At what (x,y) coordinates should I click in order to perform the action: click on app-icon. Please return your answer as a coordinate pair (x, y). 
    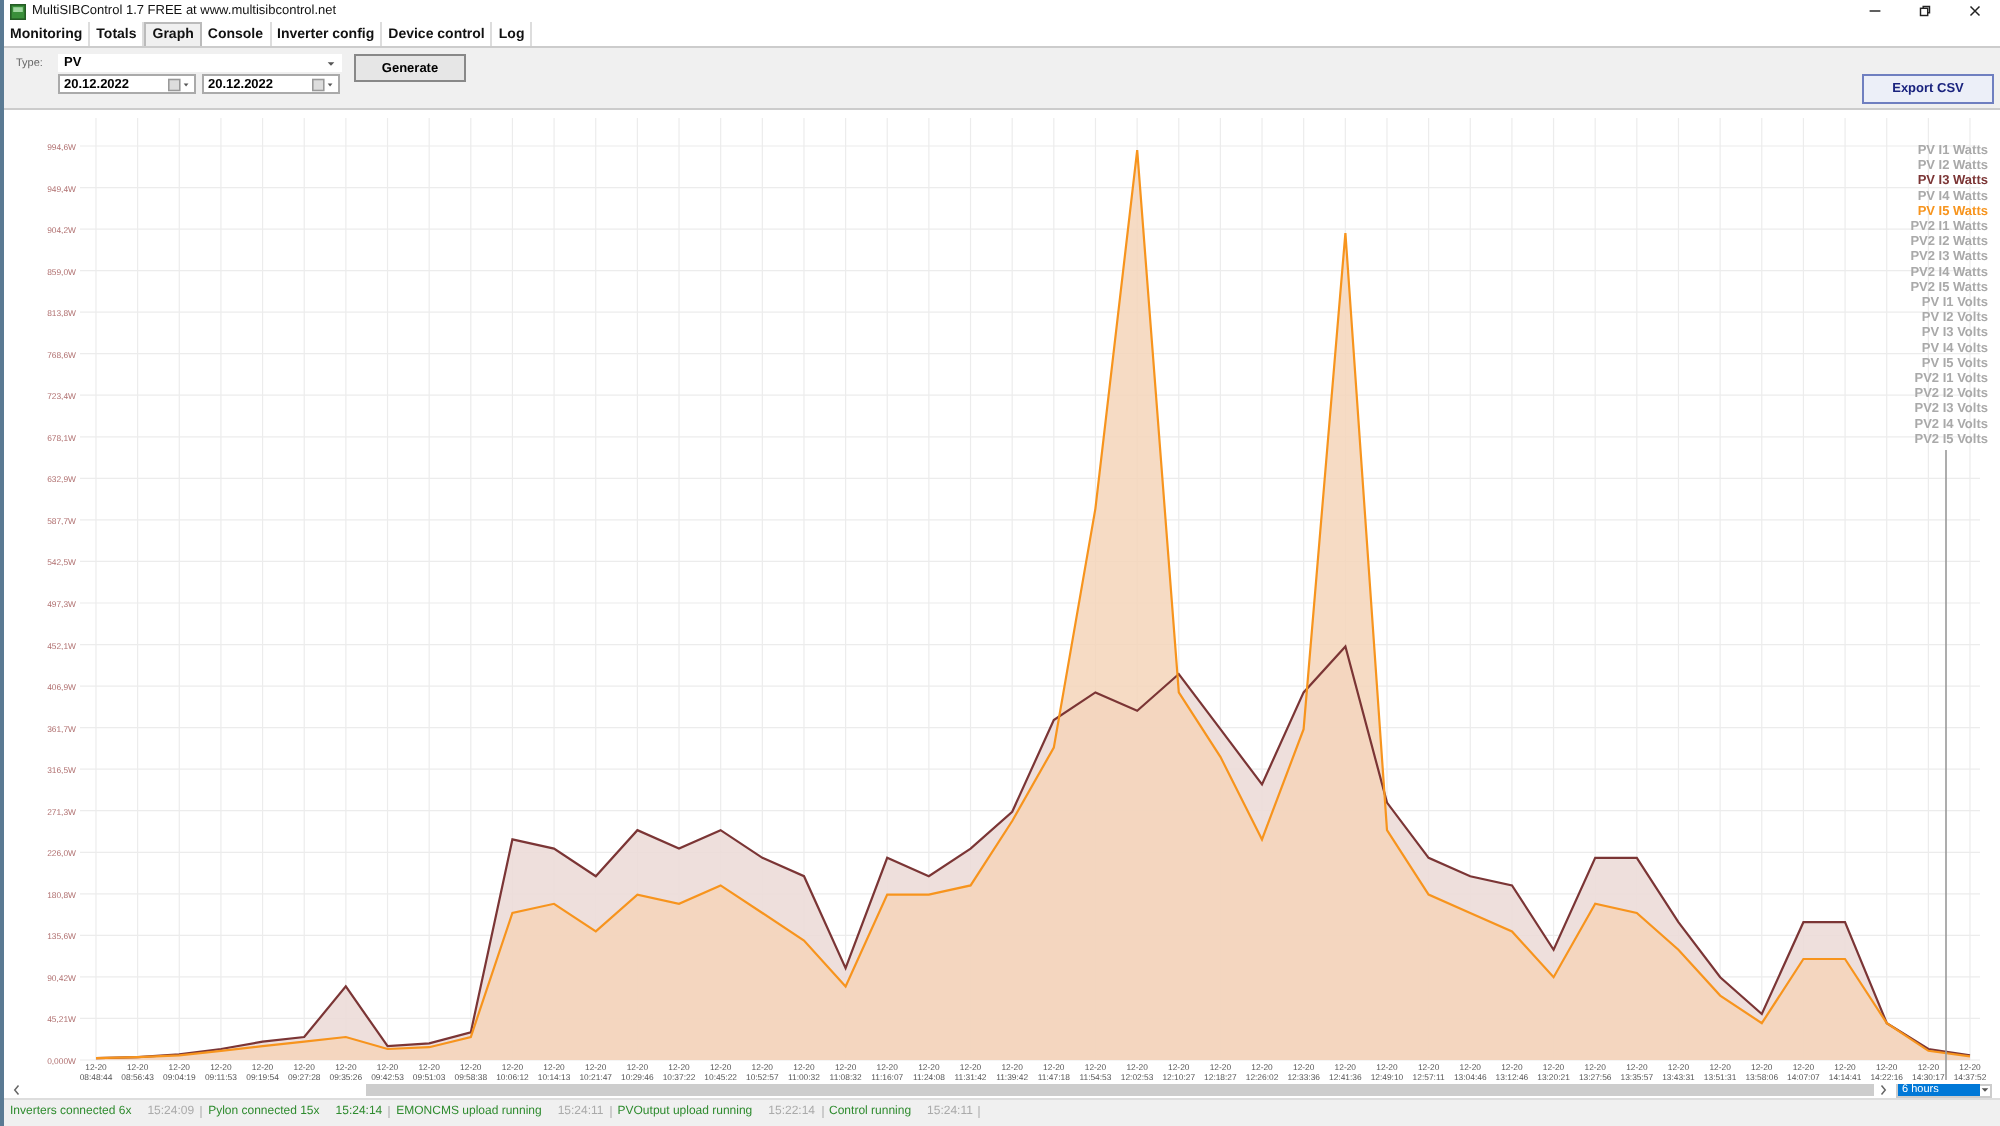
    Looking at the image, I should click on (18, 11).